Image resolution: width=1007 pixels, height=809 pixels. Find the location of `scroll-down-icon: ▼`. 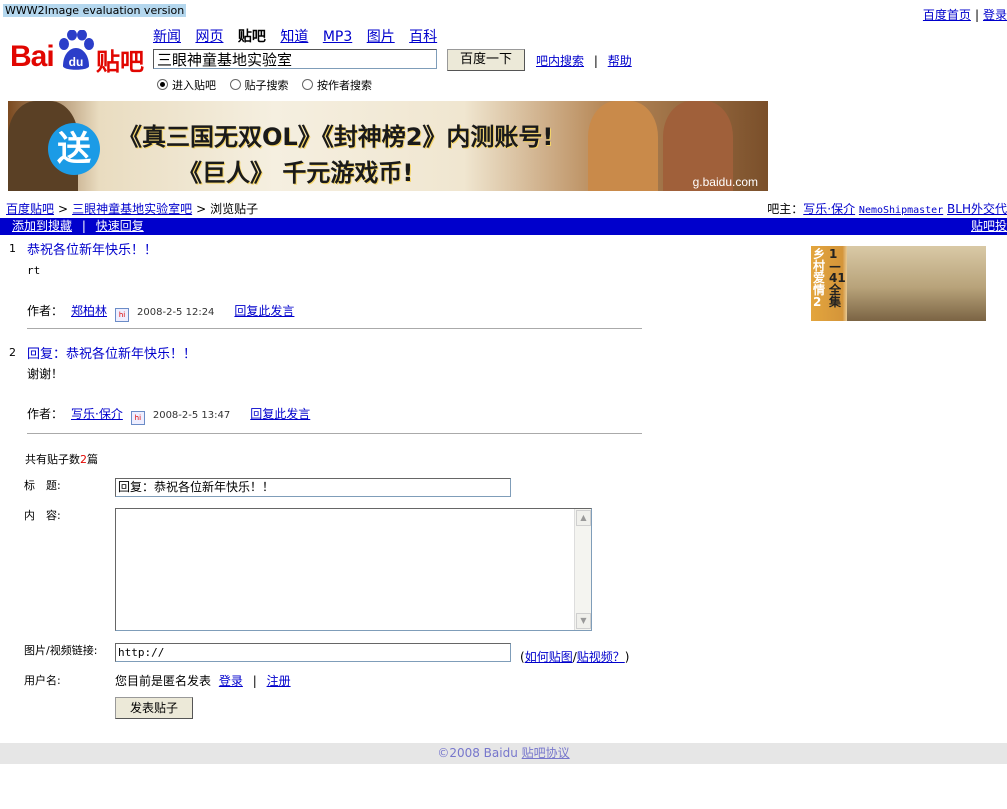

scroll-down-icon: ▼ is located at coordinates (583, 621).